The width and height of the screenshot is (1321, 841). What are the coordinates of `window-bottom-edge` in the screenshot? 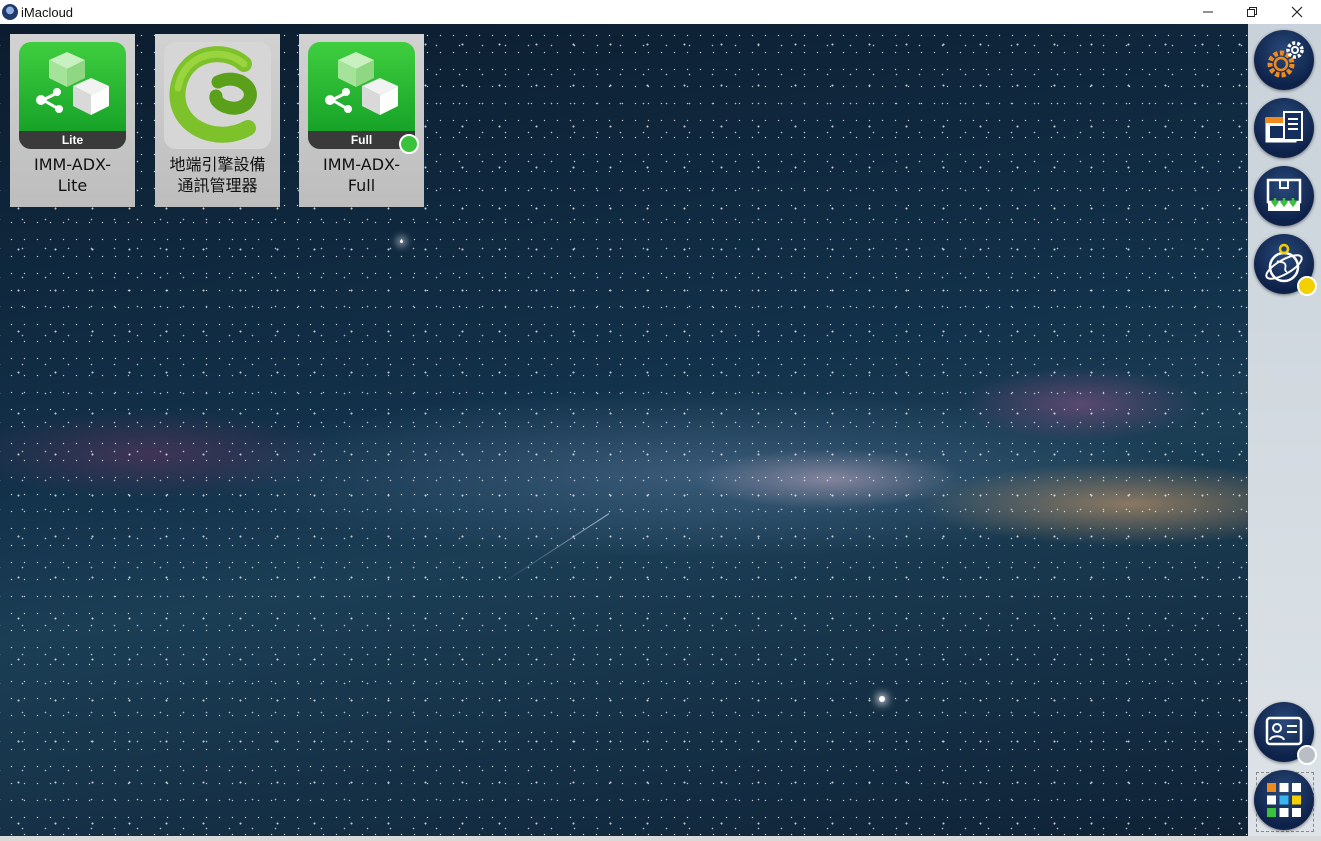 It's located at (660, 838).